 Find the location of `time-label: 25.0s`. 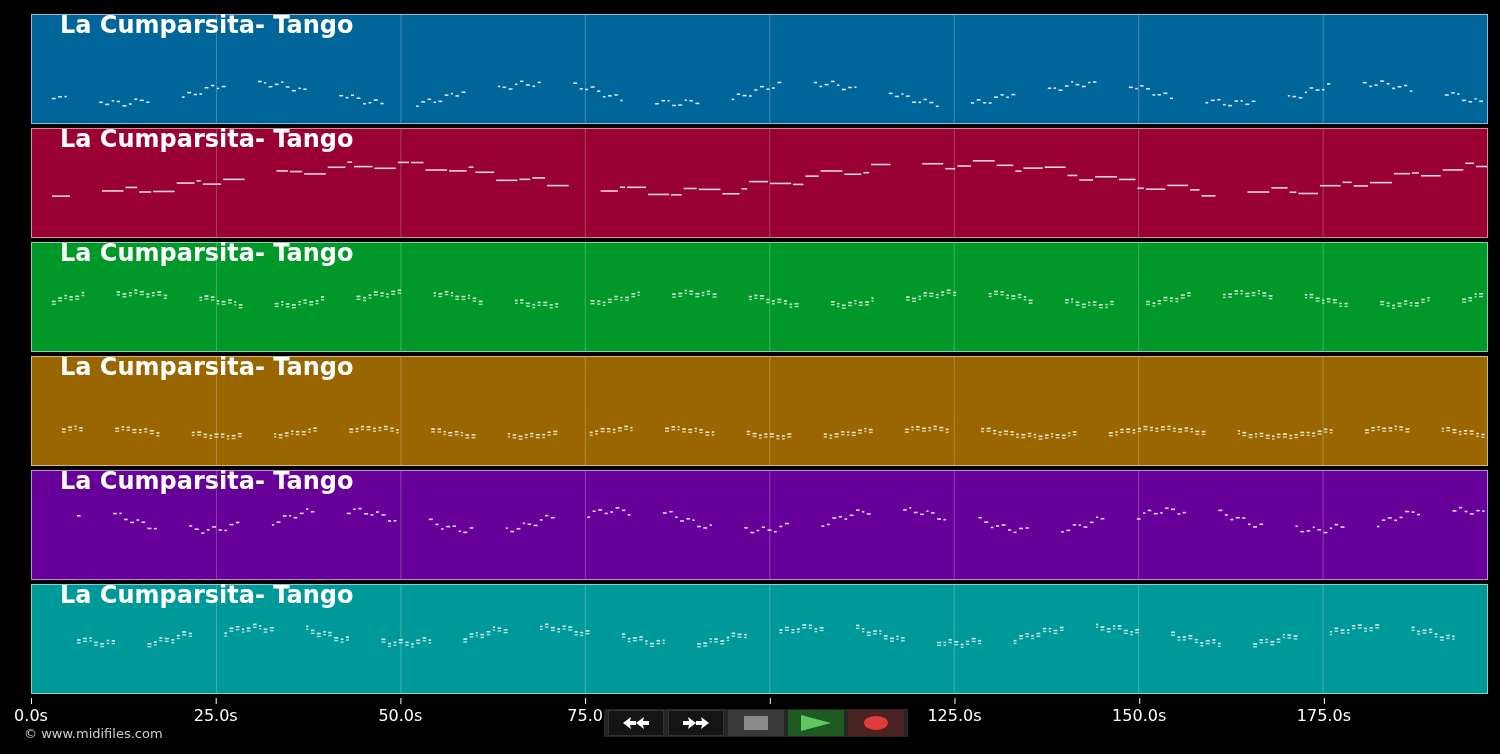

time-label: 25.0s is located at coordinates (215, 715).